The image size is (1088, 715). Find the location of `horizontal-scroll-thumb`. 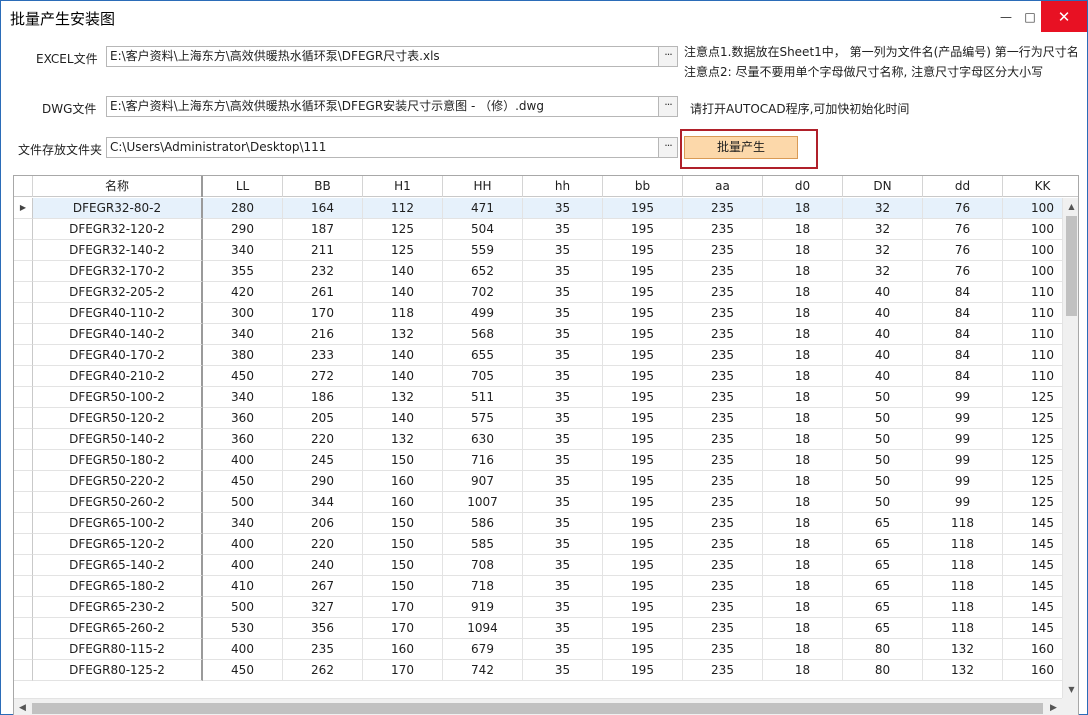

horizontal-scroll-thumb is located at coordinates (537, 708).